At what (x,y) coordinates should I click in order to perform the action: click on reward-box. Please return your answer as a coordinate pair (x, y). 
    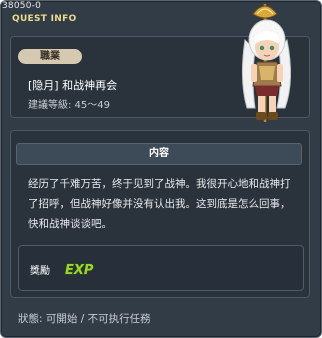
    Looking at the image, I should click on (161, 268).